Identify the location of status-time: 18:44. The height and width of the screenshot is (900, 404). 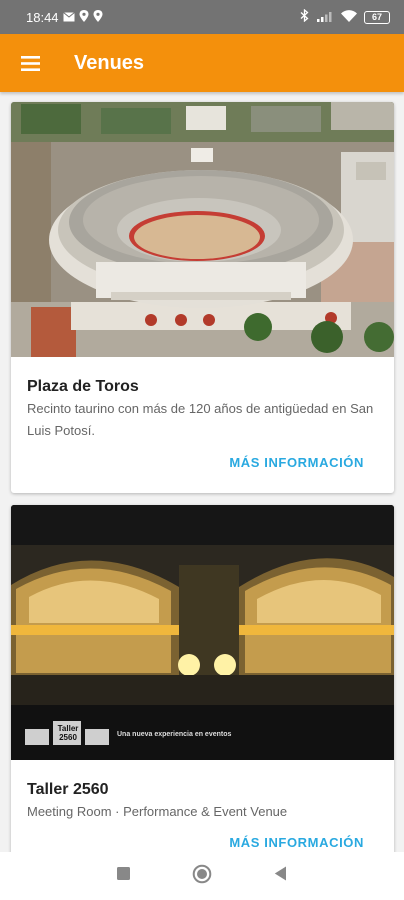
(42, 17).